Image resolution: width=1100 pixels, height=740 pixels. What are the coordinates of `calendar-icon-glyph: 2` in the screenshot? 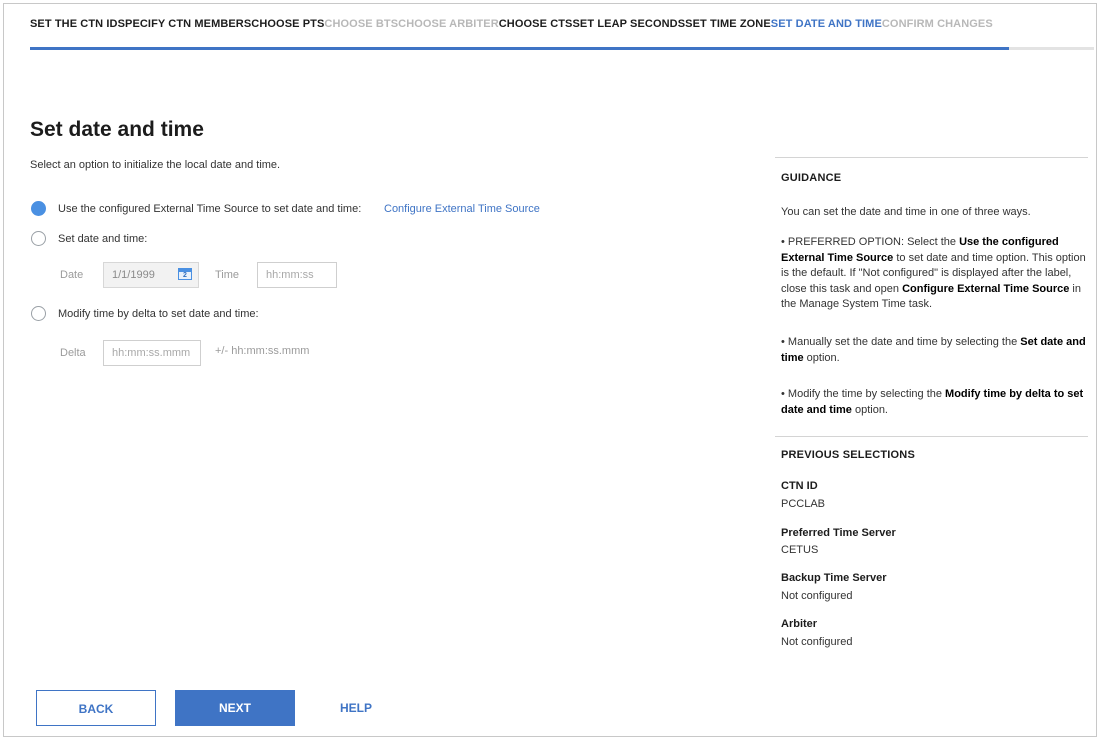 It's located at (185, 275).